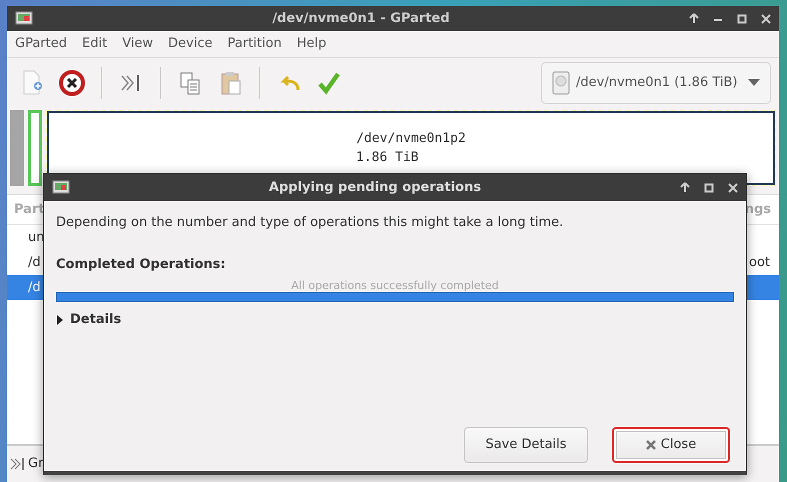 The width and height of the screenshot is (787, 482). What do you see at coordinates (671, 445) in the screenshot?
I see `close-button: Close` at bounding box center [671, 445].